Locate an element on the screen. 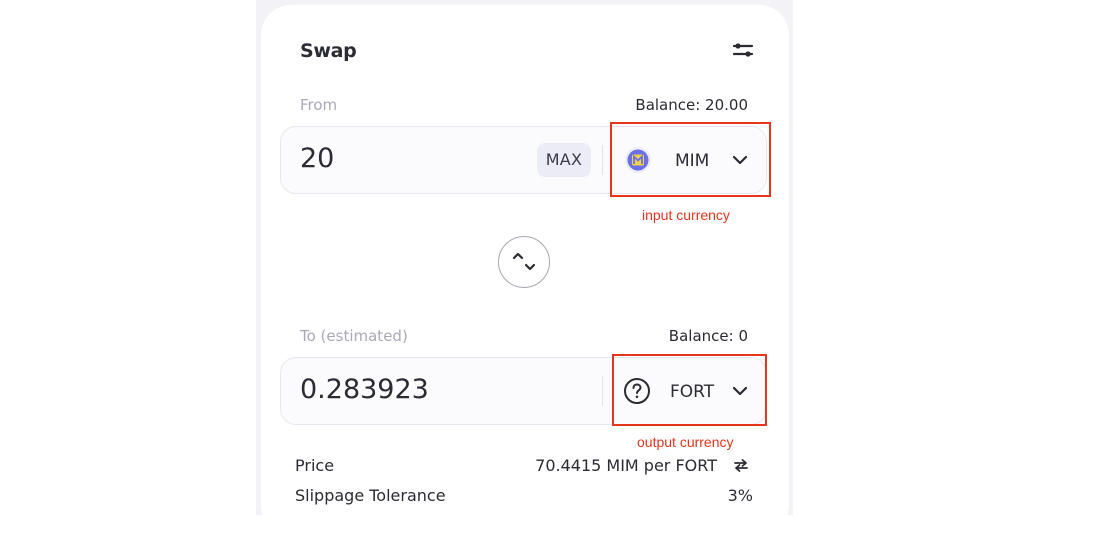  slippage-label: Slippage Tolerance is located at coordinates (370, 495).